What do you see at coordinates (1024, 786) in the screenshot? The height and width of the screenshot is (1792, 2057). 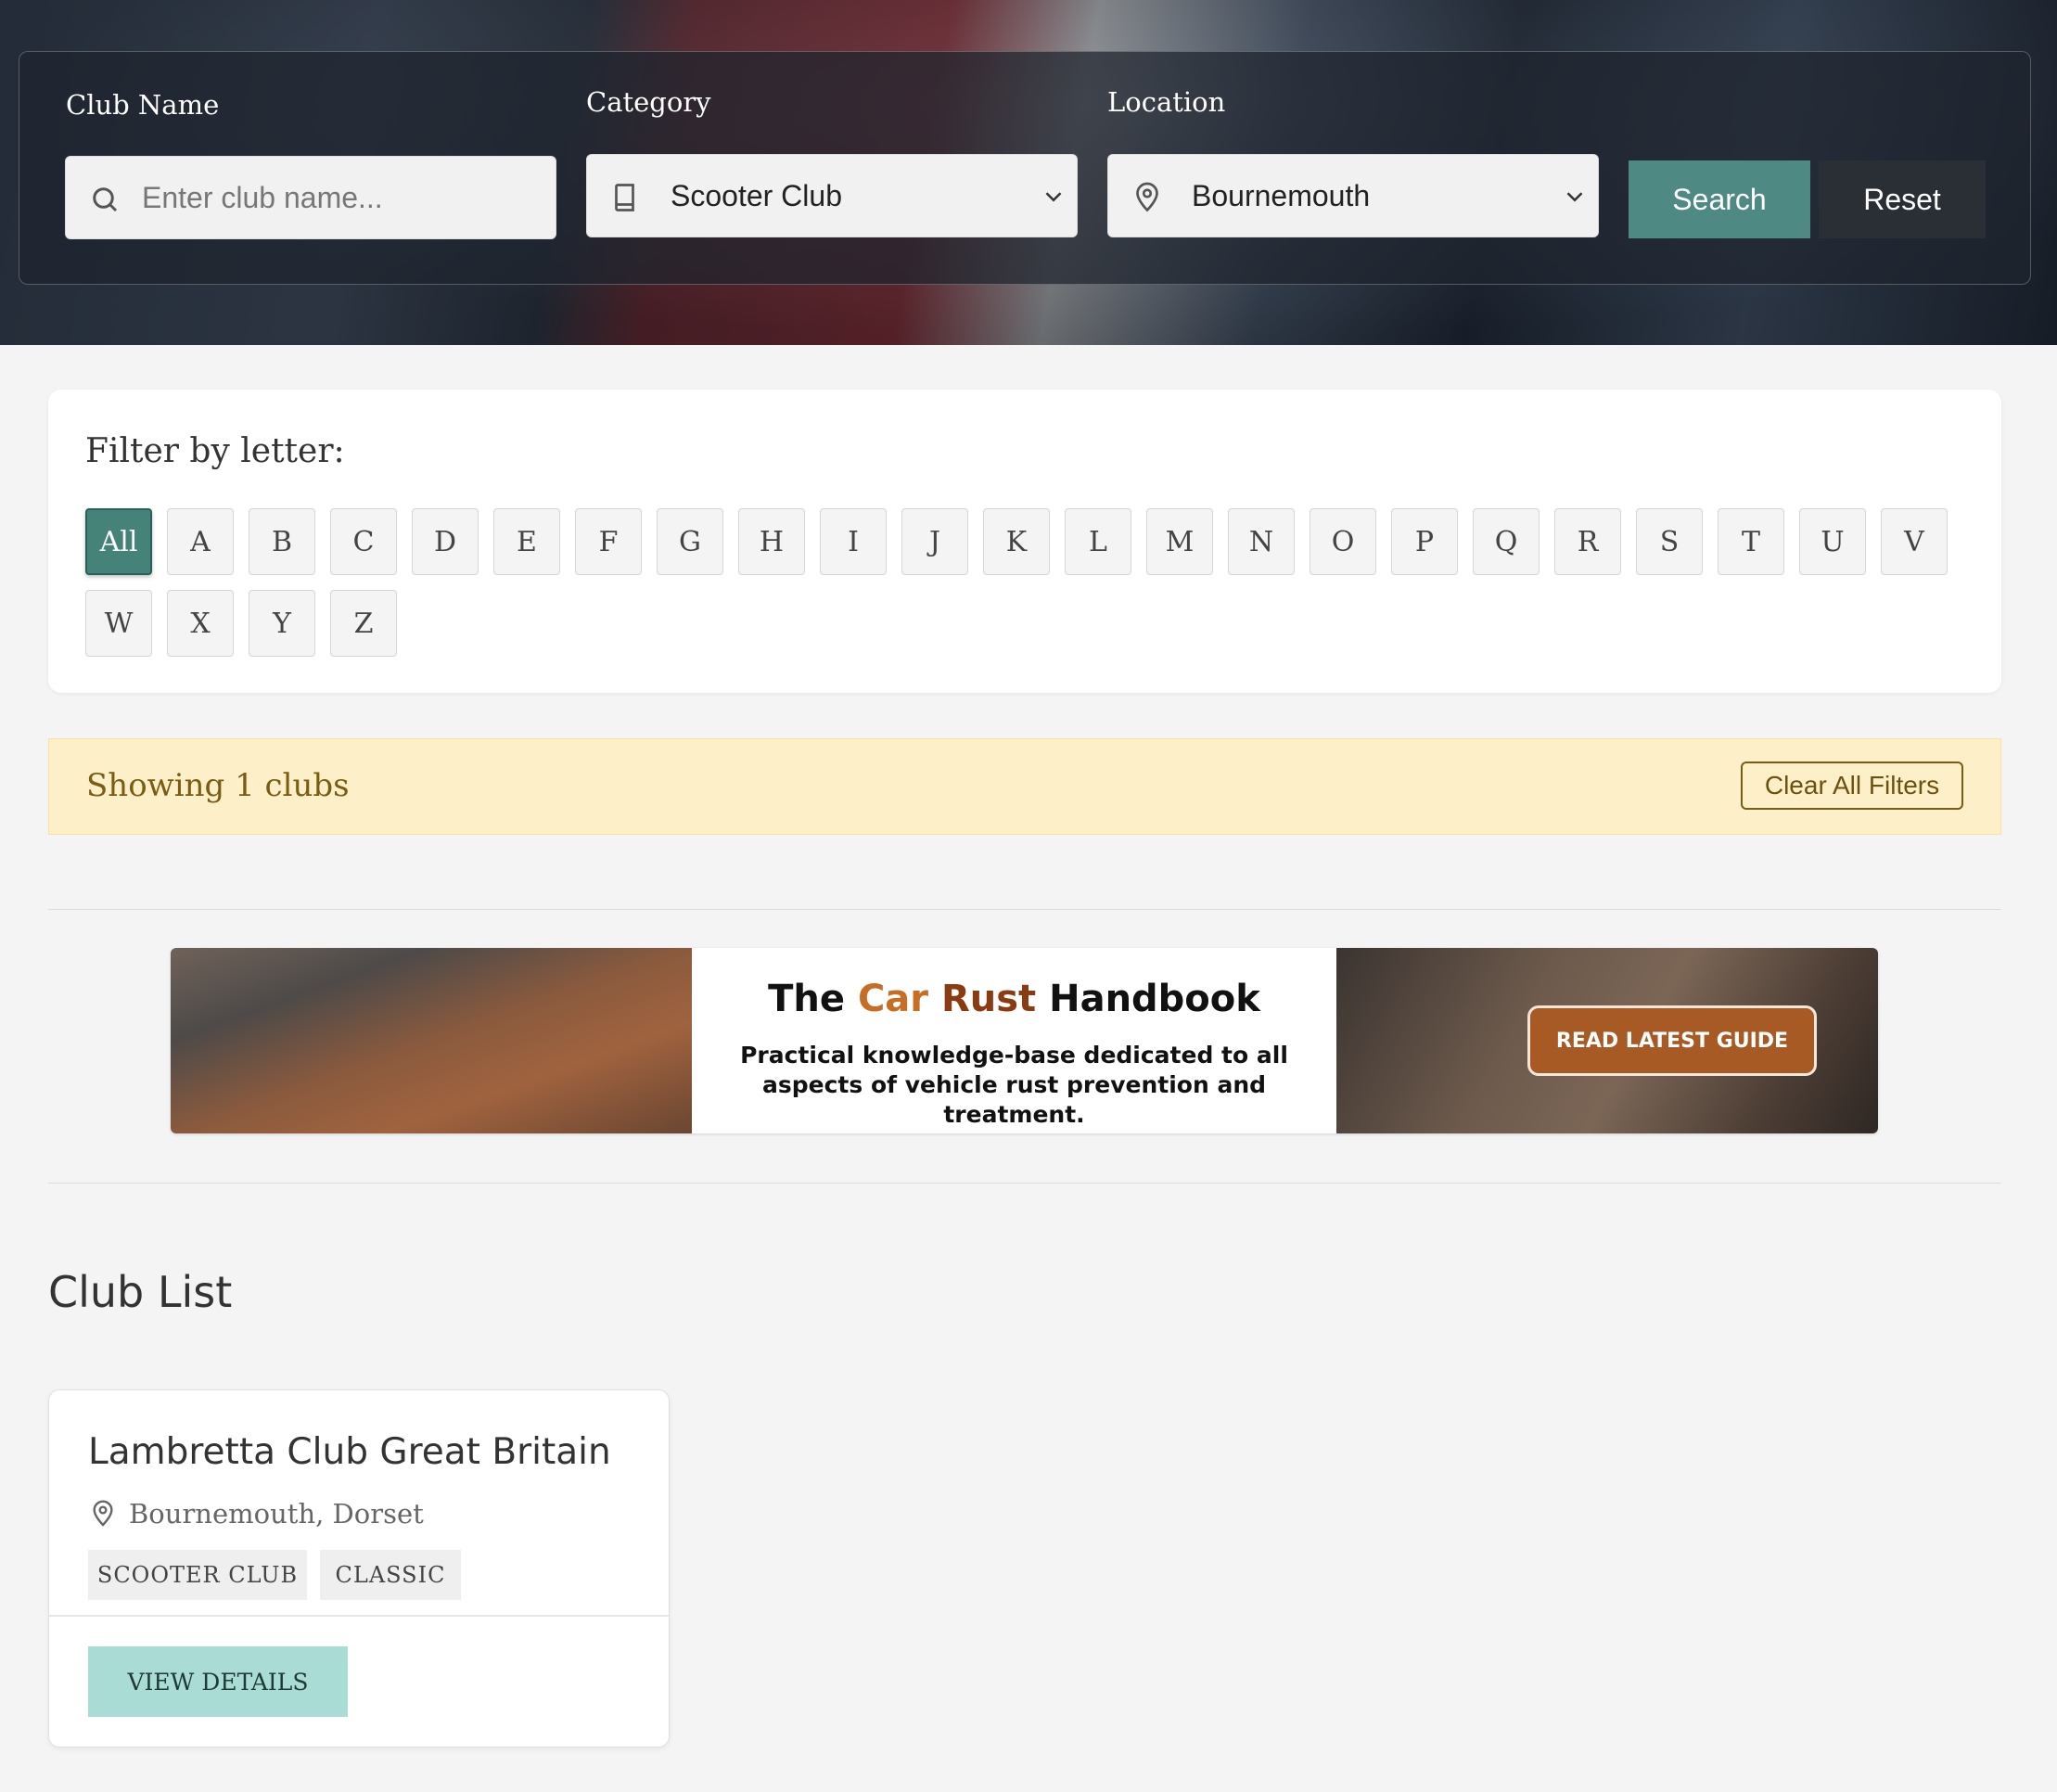 I see `results-status-bar: Showing 1 clubs Clear All Filters` at bounding box center [1024, 786].